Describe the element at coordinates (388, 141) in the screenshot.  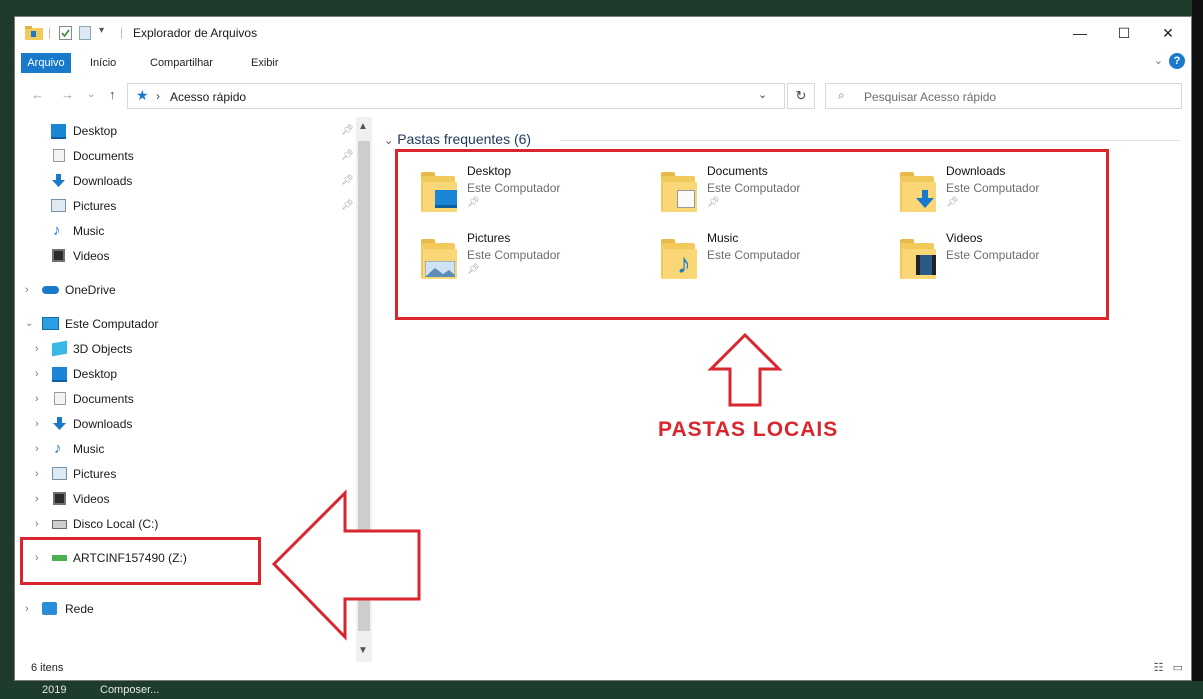
I see `collapse-group-icon: ⌄` at that location.